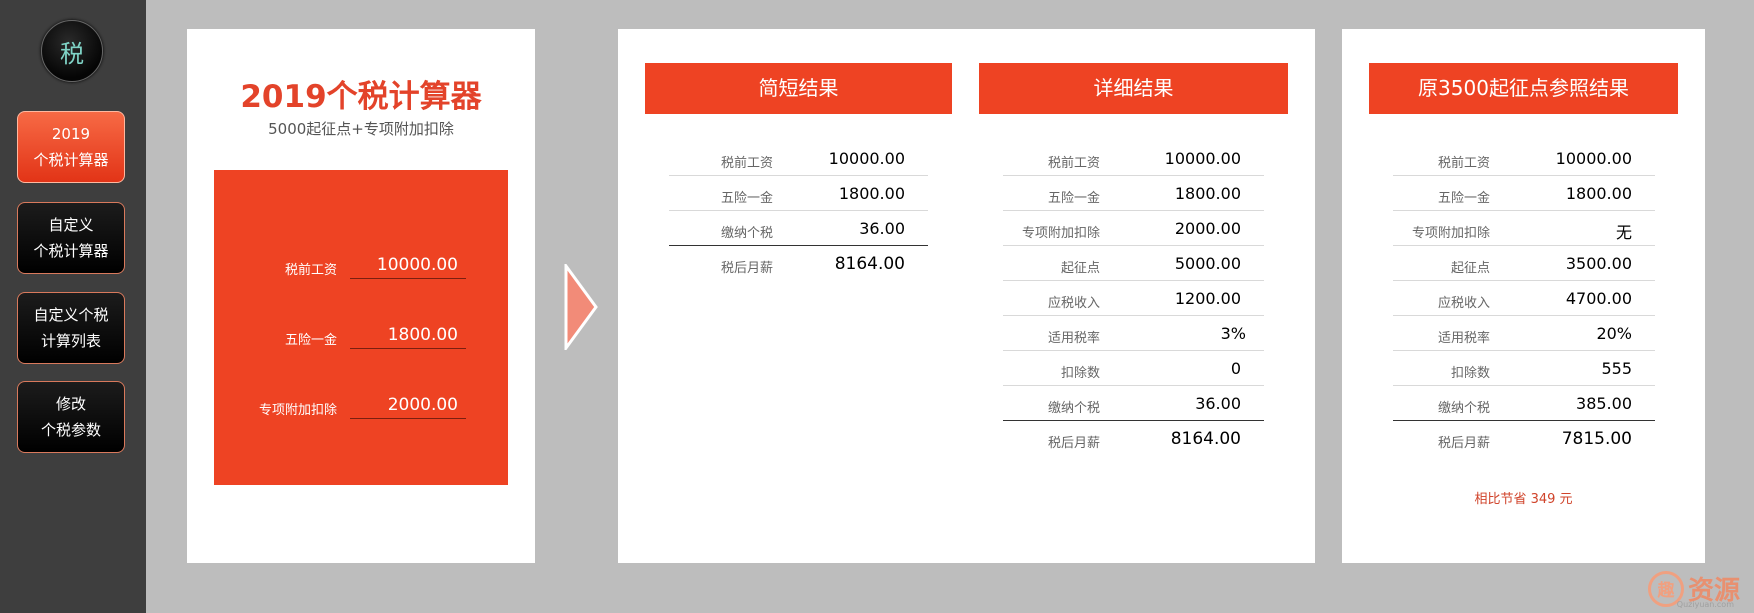  Describe the element at coordinates (361, 129) in the screenshot. I see `calculator-subtitle: 5000起征点+专项附加扣除` at that location.